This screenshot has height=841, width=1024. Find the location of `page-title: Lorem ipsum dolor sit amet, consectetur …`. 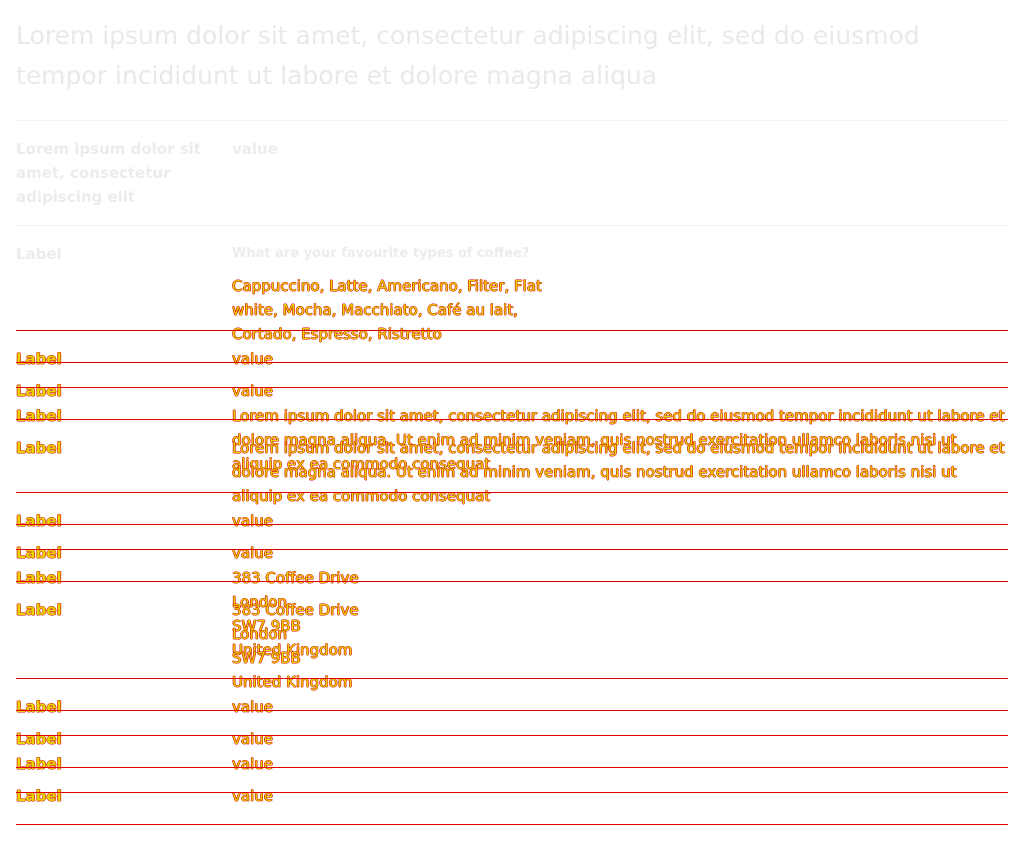

page-title: Lorem ipsum dolor sit amet, consectetur … is located at coordinates (468, 55).